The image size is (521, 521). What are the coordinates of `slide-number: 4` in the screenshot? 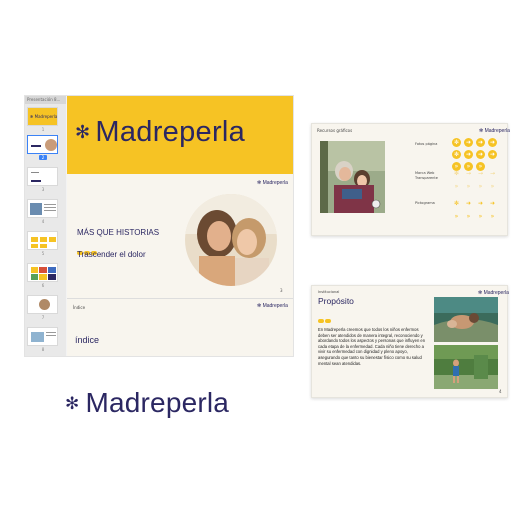 It's located at (43, 221).